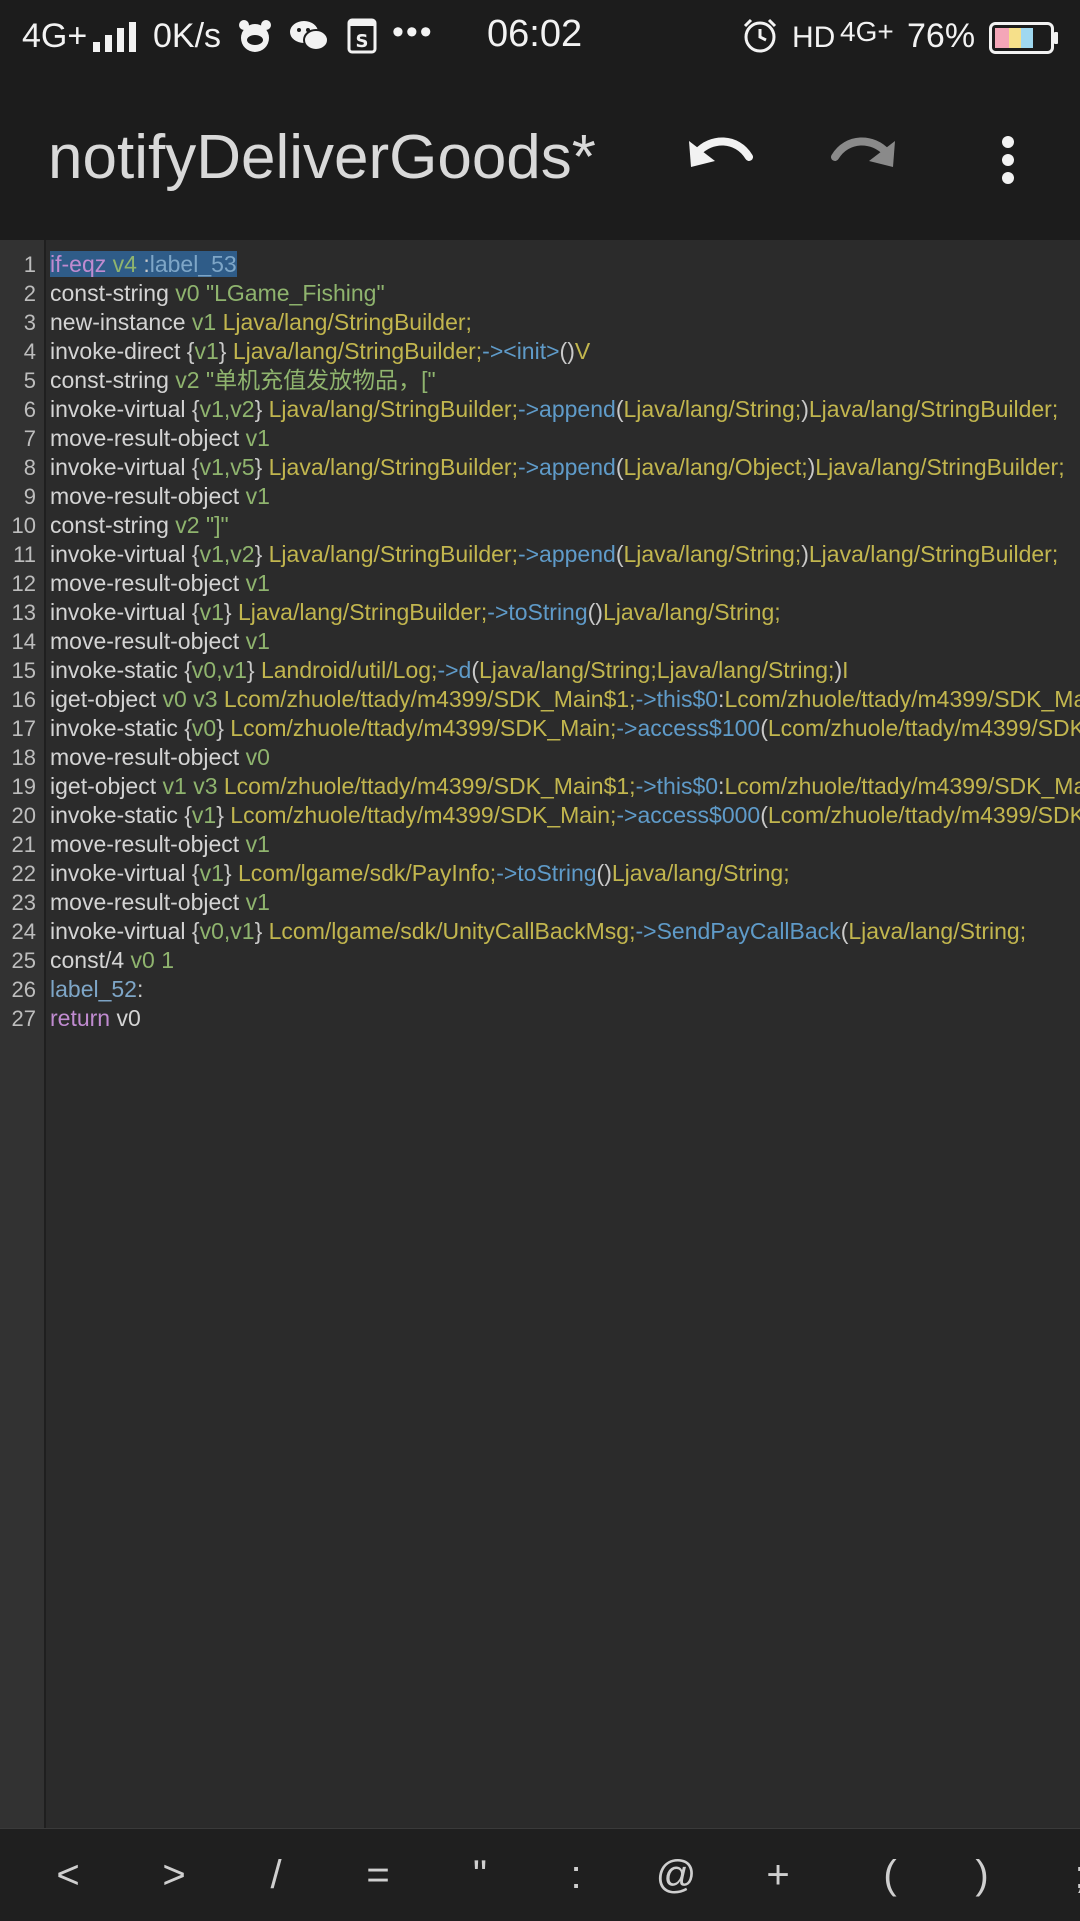 Image resolution: width=1080 pixels, height=1921 pixels. I want to click on line-number: 13, so click(23, 612).